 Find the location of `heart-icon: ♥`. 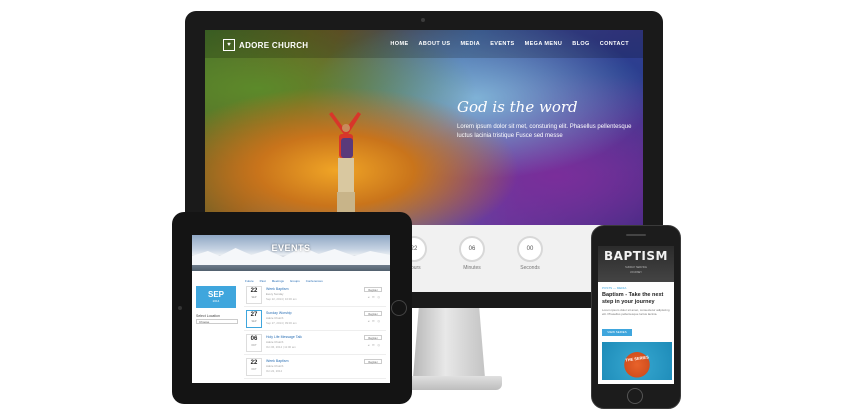

heart-icon: ♥ is located at coordinates (229, 45).